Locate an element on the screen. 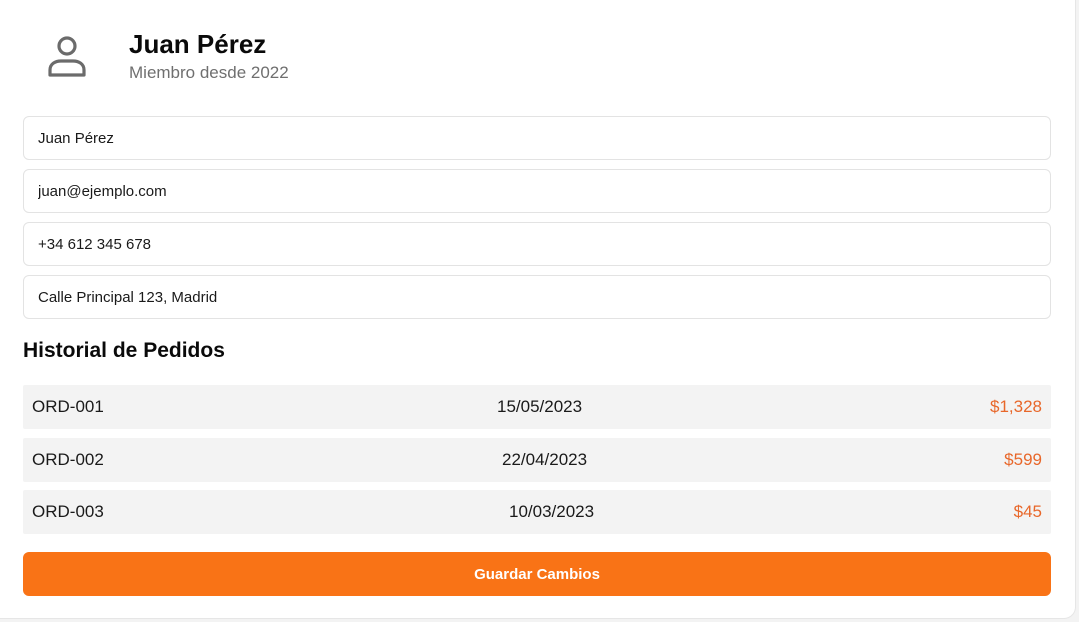 The width and height of the screenshot is (1079, 622). user-name: Juan Pérez is located at coordinates (198, 43).